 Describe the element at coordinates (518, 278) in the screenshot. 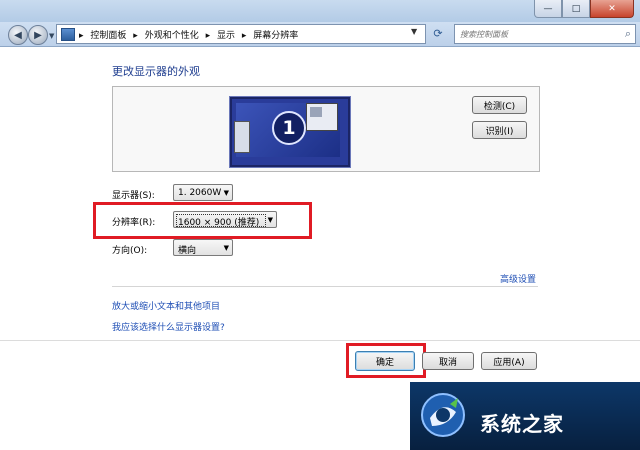

I see `advanced-settings-link: 高级设置` at that location.